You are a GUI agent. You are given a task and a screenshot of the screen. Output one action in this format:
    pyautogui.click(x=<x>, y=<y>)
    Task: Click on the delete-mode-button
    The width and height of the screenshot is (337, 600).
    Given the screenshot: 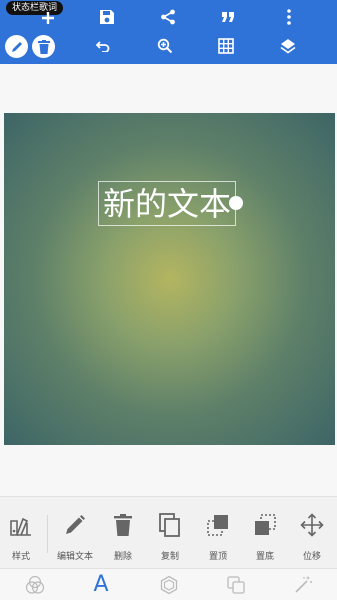 What is the action you would take?
    pyautogui.click(x=43, y=46)
    